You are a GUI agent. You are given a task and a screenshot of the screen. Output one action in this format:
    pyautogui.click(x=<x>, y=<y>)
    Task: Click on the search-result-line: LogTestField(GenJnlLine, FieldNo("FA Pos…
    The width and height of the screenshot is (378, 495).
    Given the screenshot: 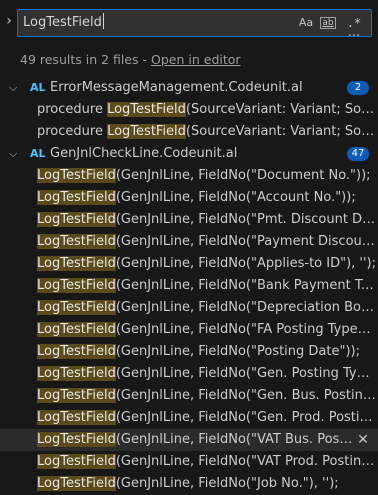 What is the action you would take?
    pyautogui.click(x=189, y=330)
    